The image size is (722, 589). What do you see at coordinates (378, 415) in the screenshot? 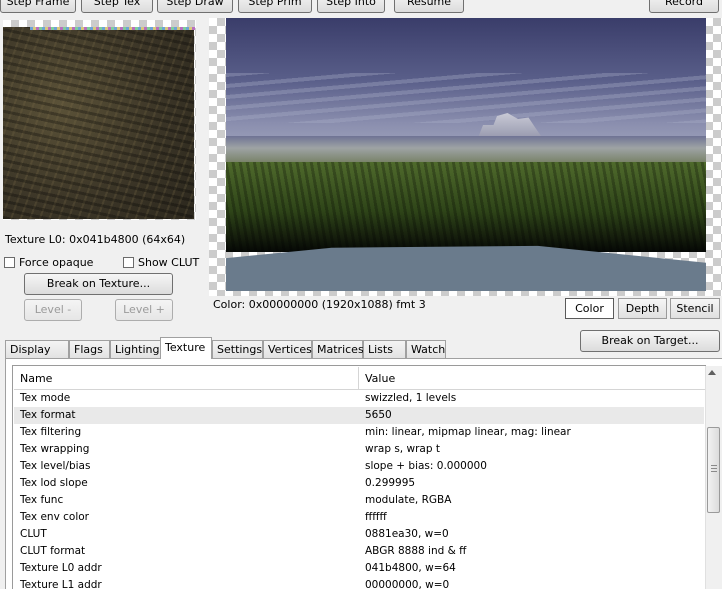
I see `row-value: 5650` at bounding box center [378, 415].